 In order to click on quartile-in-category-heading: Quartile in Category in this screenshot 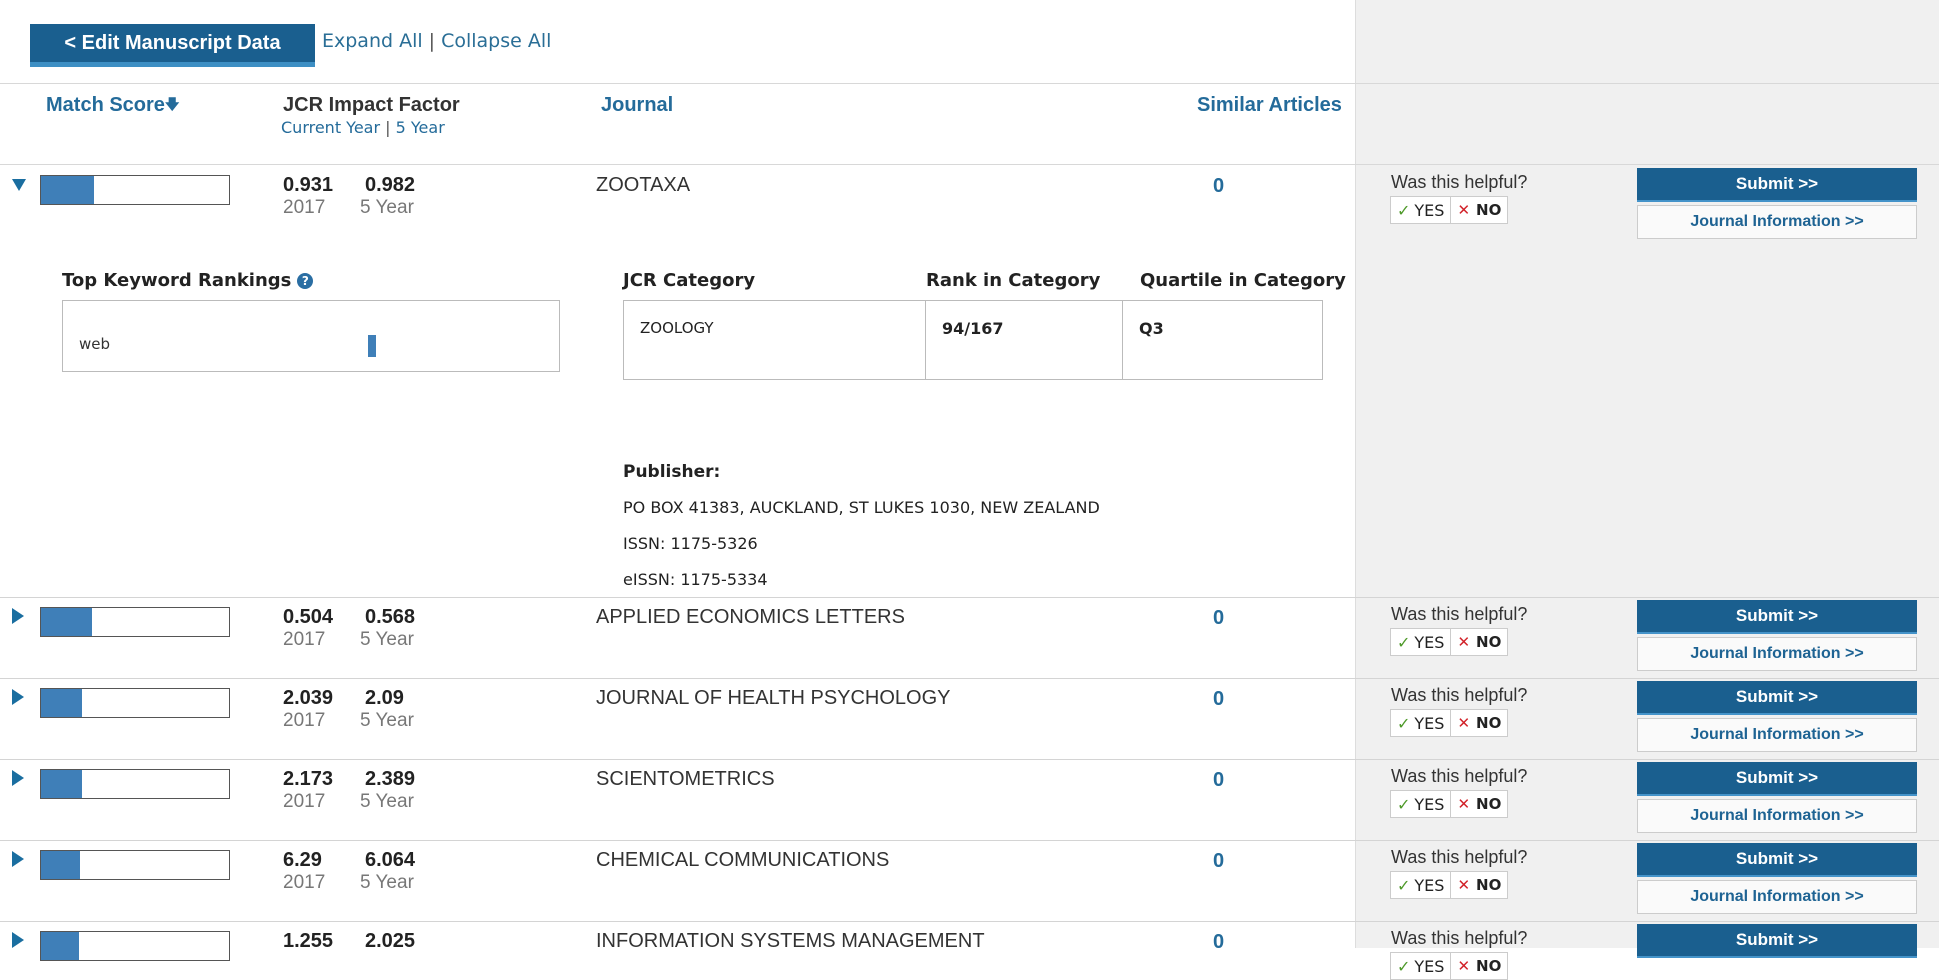, I will do `click(1243, 280)`.